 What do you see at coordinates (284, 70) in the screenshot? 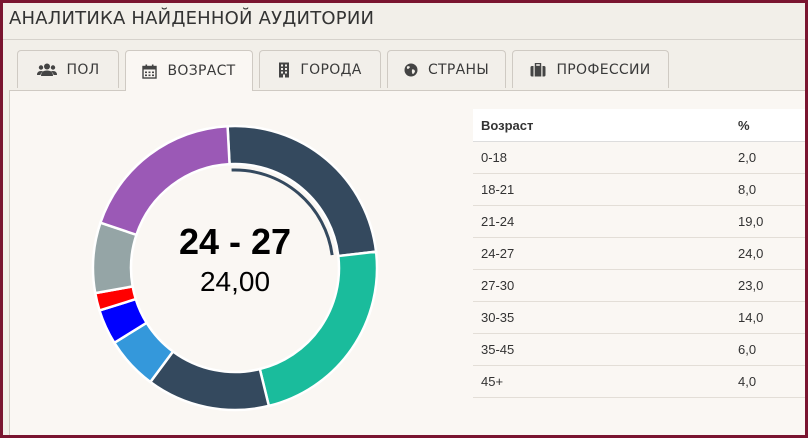
I see `building-icon` at bounding box center [284, 70].